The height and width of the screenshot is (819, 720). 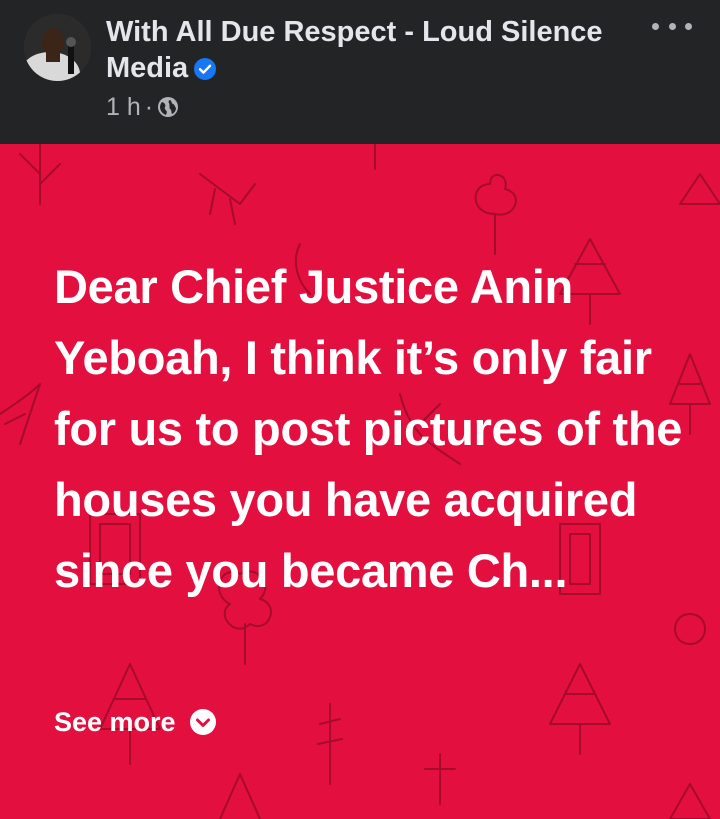 I want to click on see-more-label: See more, so click(x=115, y=722).